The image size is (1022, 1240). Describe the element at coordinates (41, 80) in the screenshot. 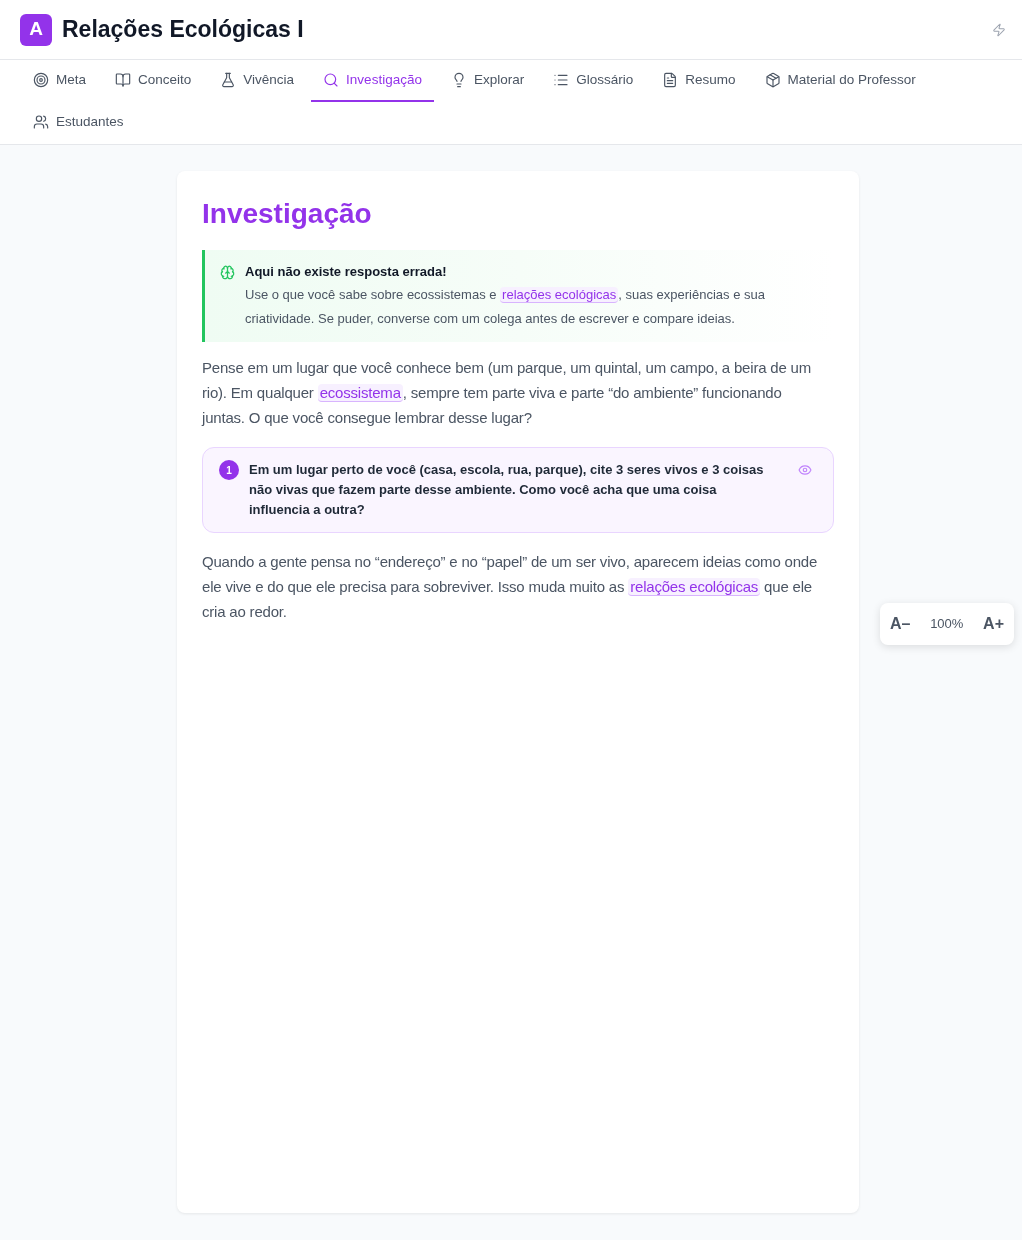

I see `target-icon` at that location.